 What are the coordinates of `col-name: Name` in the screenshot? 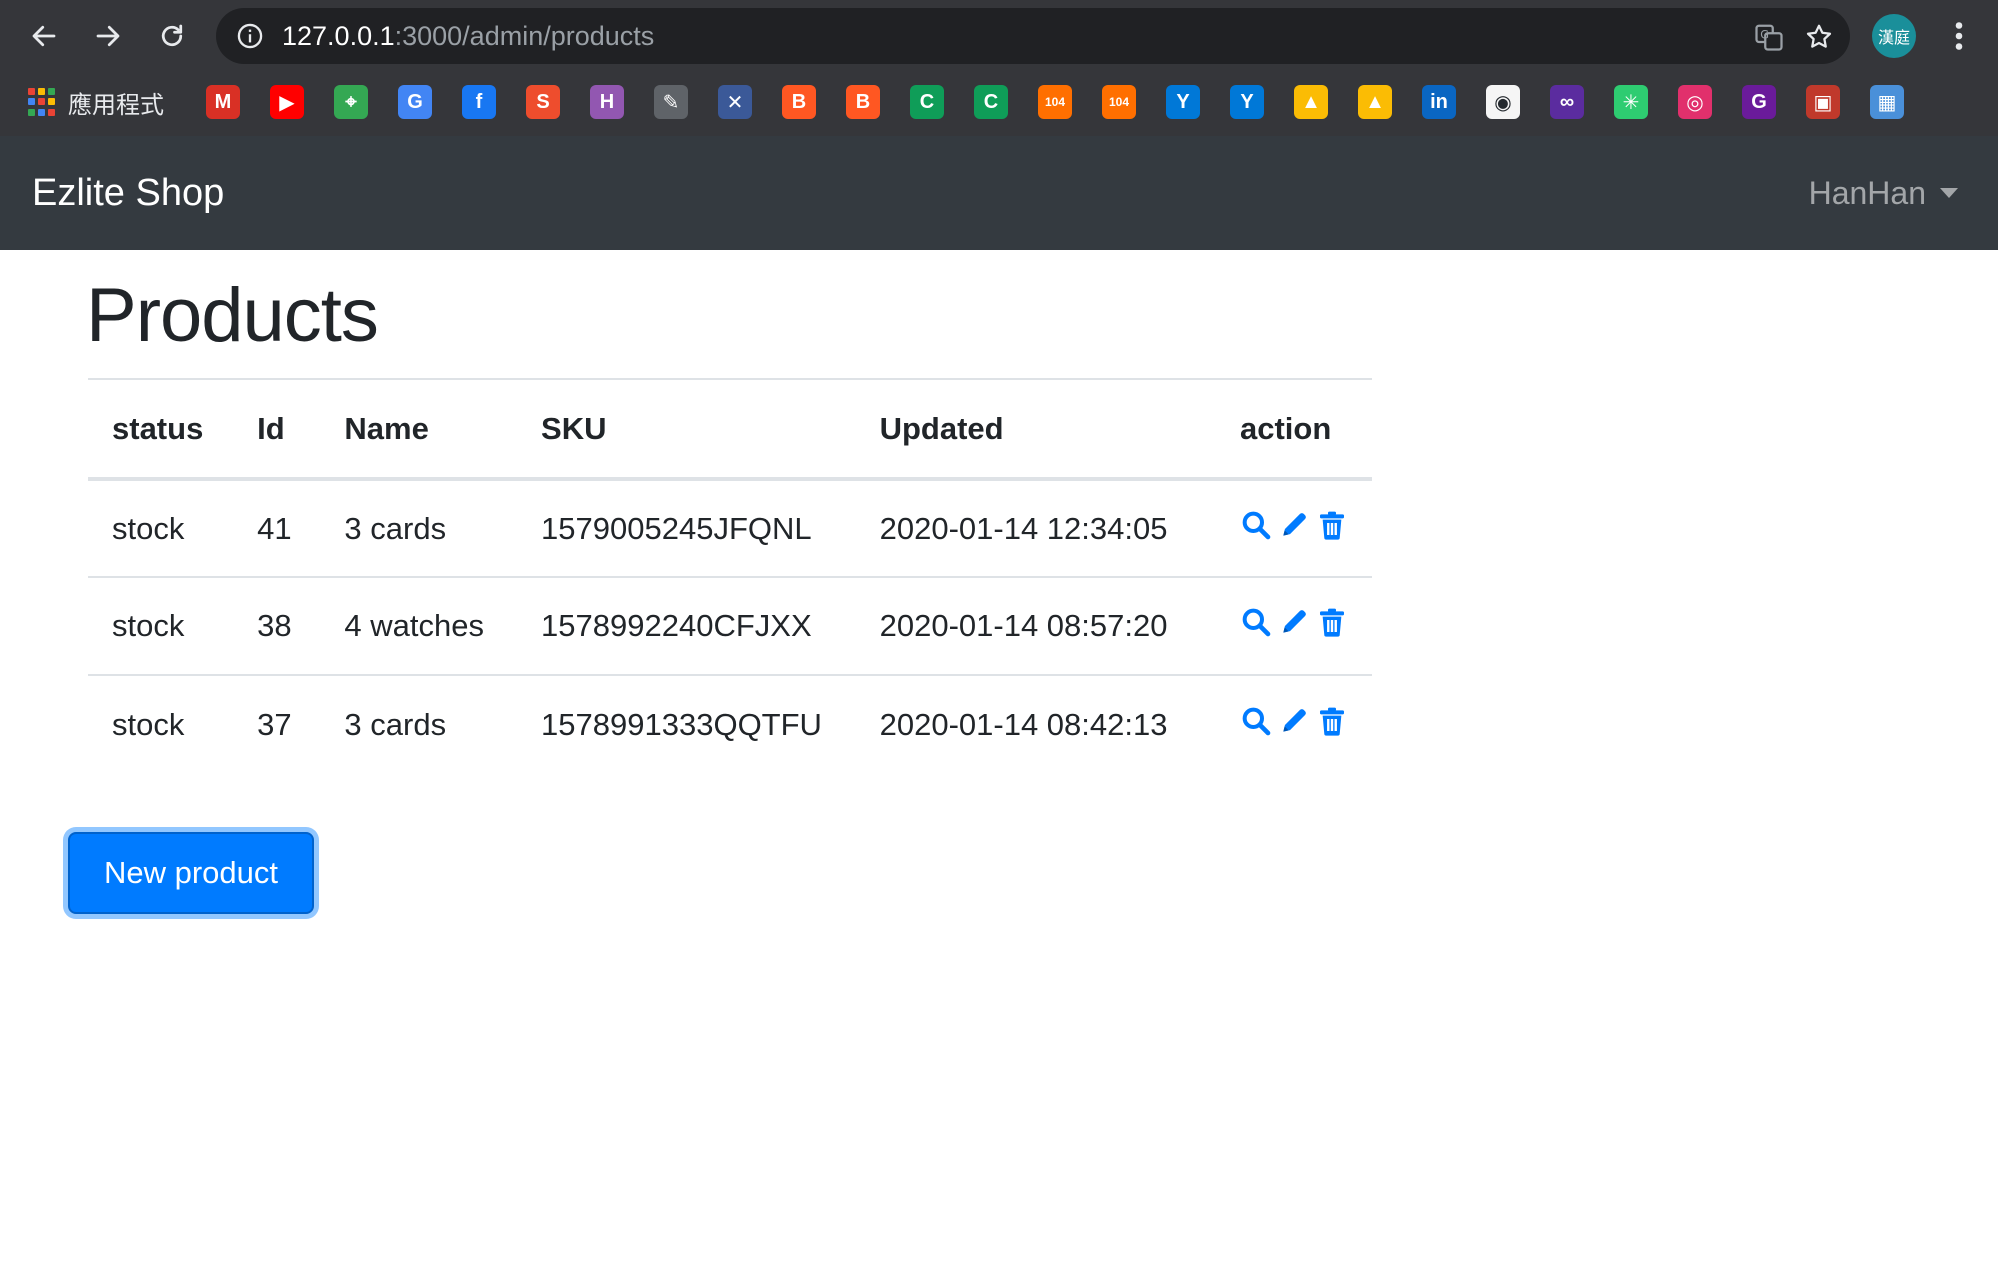 It's located at (419, 429).